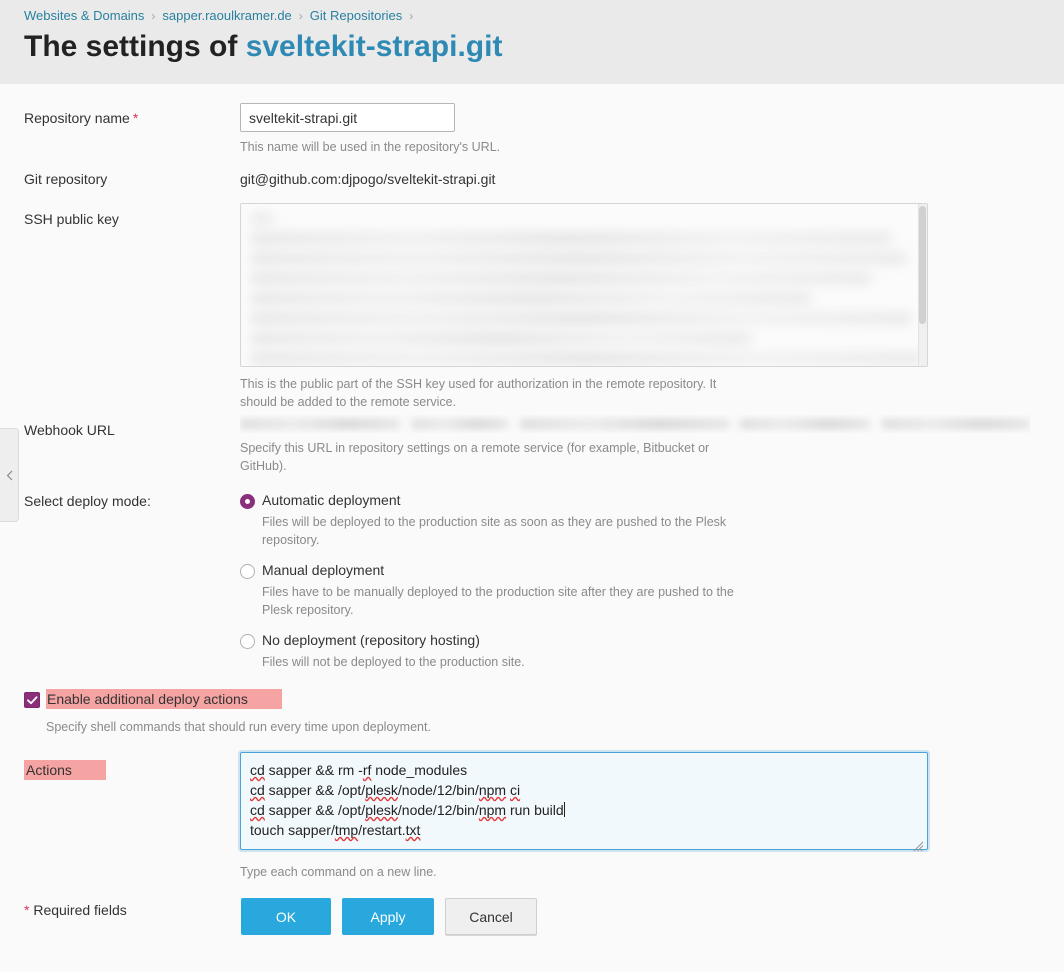 Image resolution: width=1064 pixels, height=972 pixels. I want to click on ssh-key-scrollbar, so click(922, 285).